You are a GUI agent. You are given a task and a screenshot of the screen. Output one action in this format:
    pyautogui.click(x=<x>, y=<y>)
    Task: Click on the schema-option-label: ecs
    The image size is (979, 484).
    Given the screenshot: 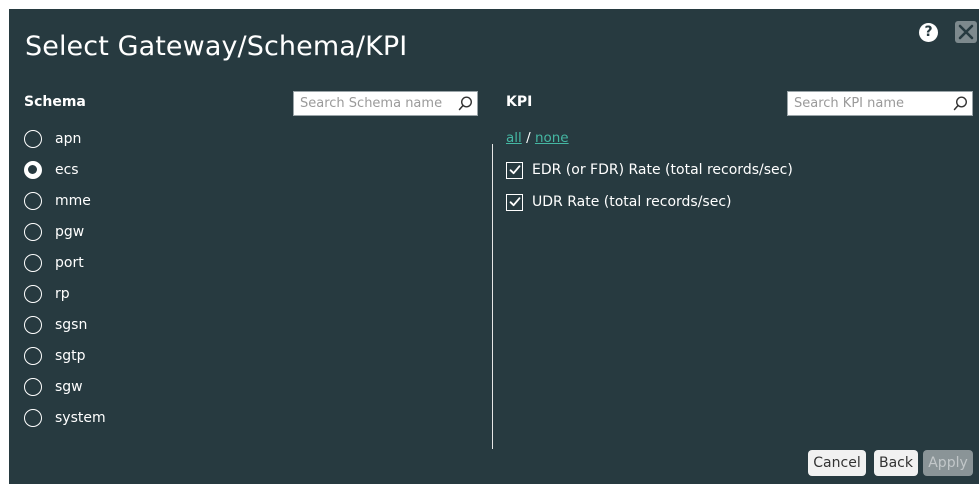 What is the action you would take?
    pyautogui.click(x=67, y=170)
    